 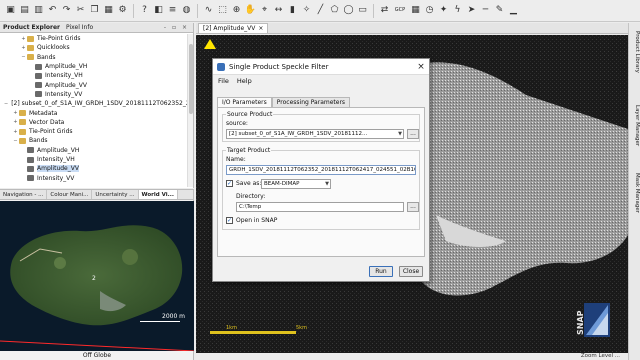 I want to click on dialog-close-icon: ×, so click(x=421, y=67).